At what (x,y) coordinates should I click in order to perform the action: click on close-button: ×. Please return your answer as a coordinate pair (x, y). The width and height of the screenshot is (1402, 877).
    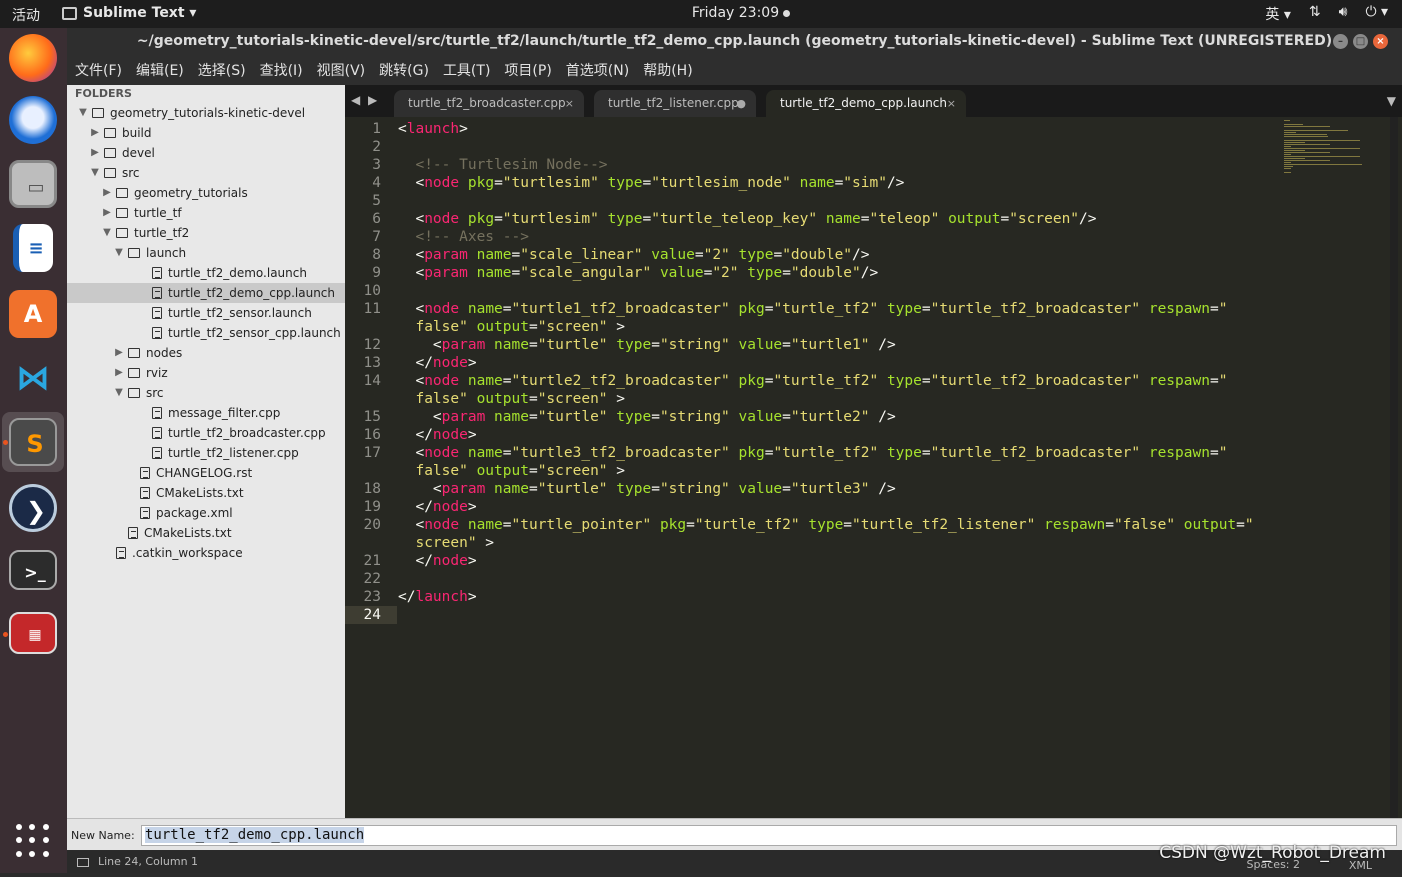
    Looking at the image, I should click on (1380, 41).